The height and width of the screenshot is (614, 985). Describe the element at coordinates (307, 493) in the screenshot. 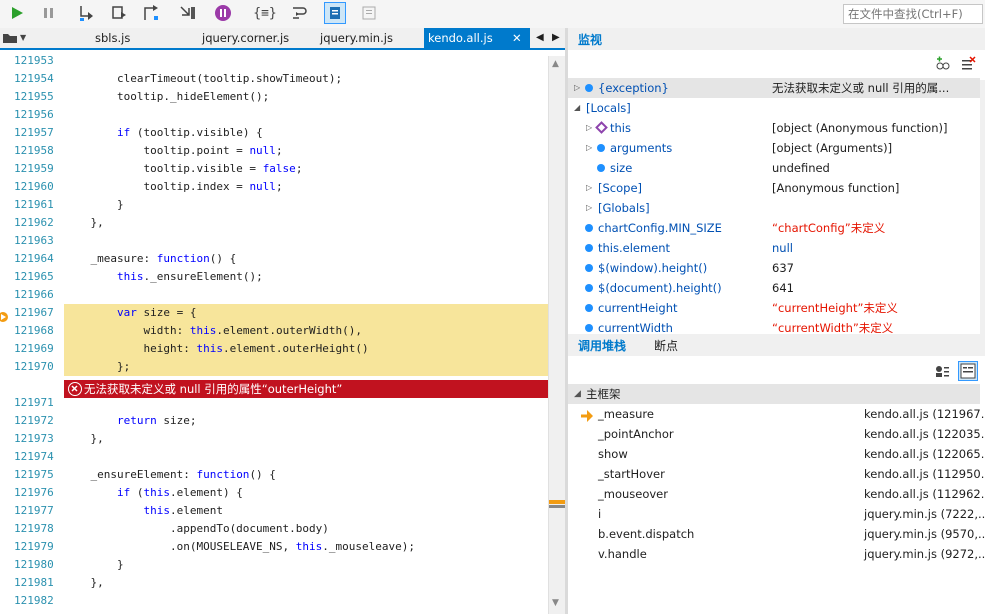

I see `code-line: if (this.element) {` at that location.